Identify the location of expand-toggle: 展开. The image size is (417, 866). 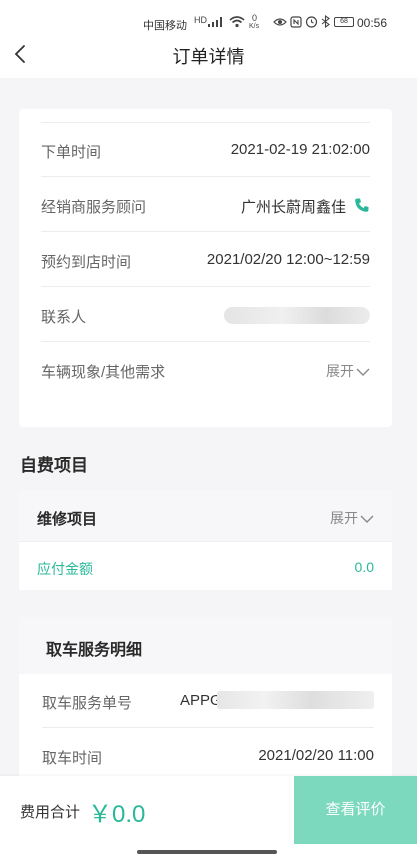
(348, 371).